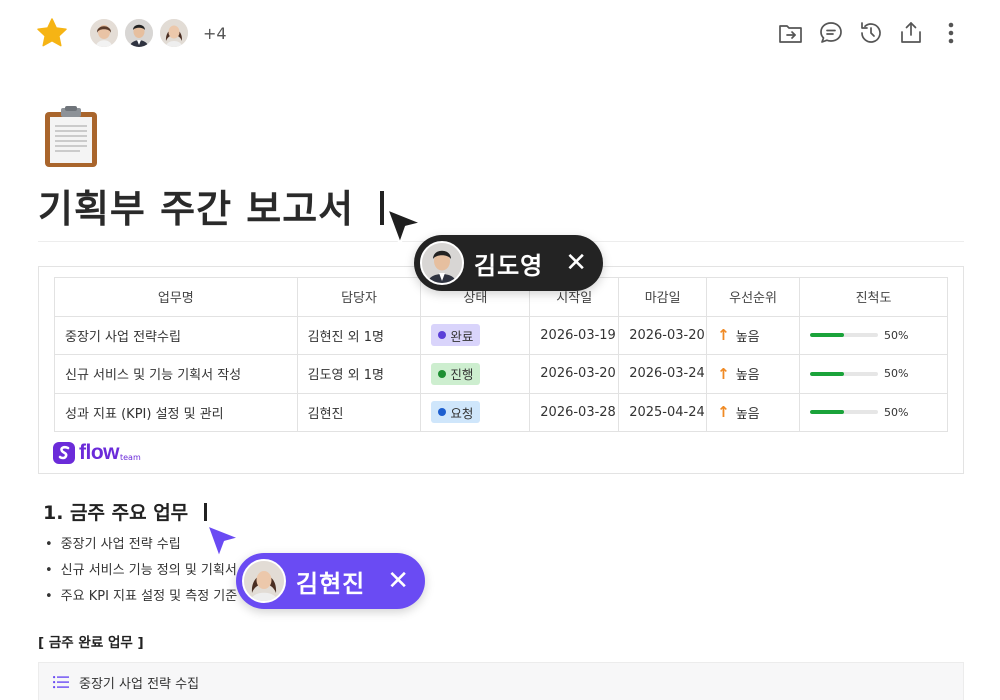  Describe the element at coordinates (663, 374) in the screenshot. I see `due-date: 2026-03-24` at that location.